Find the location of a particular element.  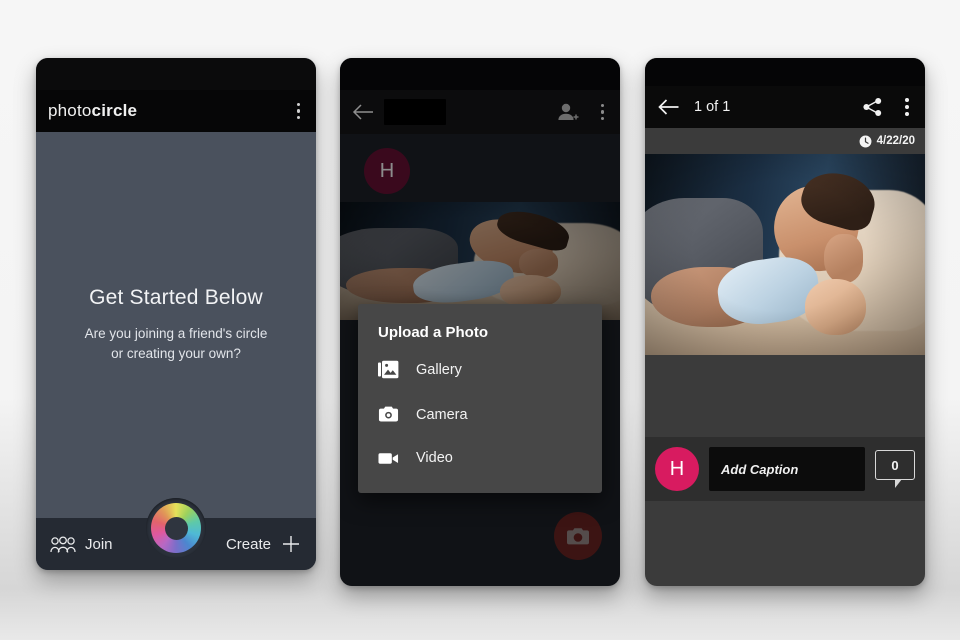

gallery-icon is located at coordinates (388, 369).